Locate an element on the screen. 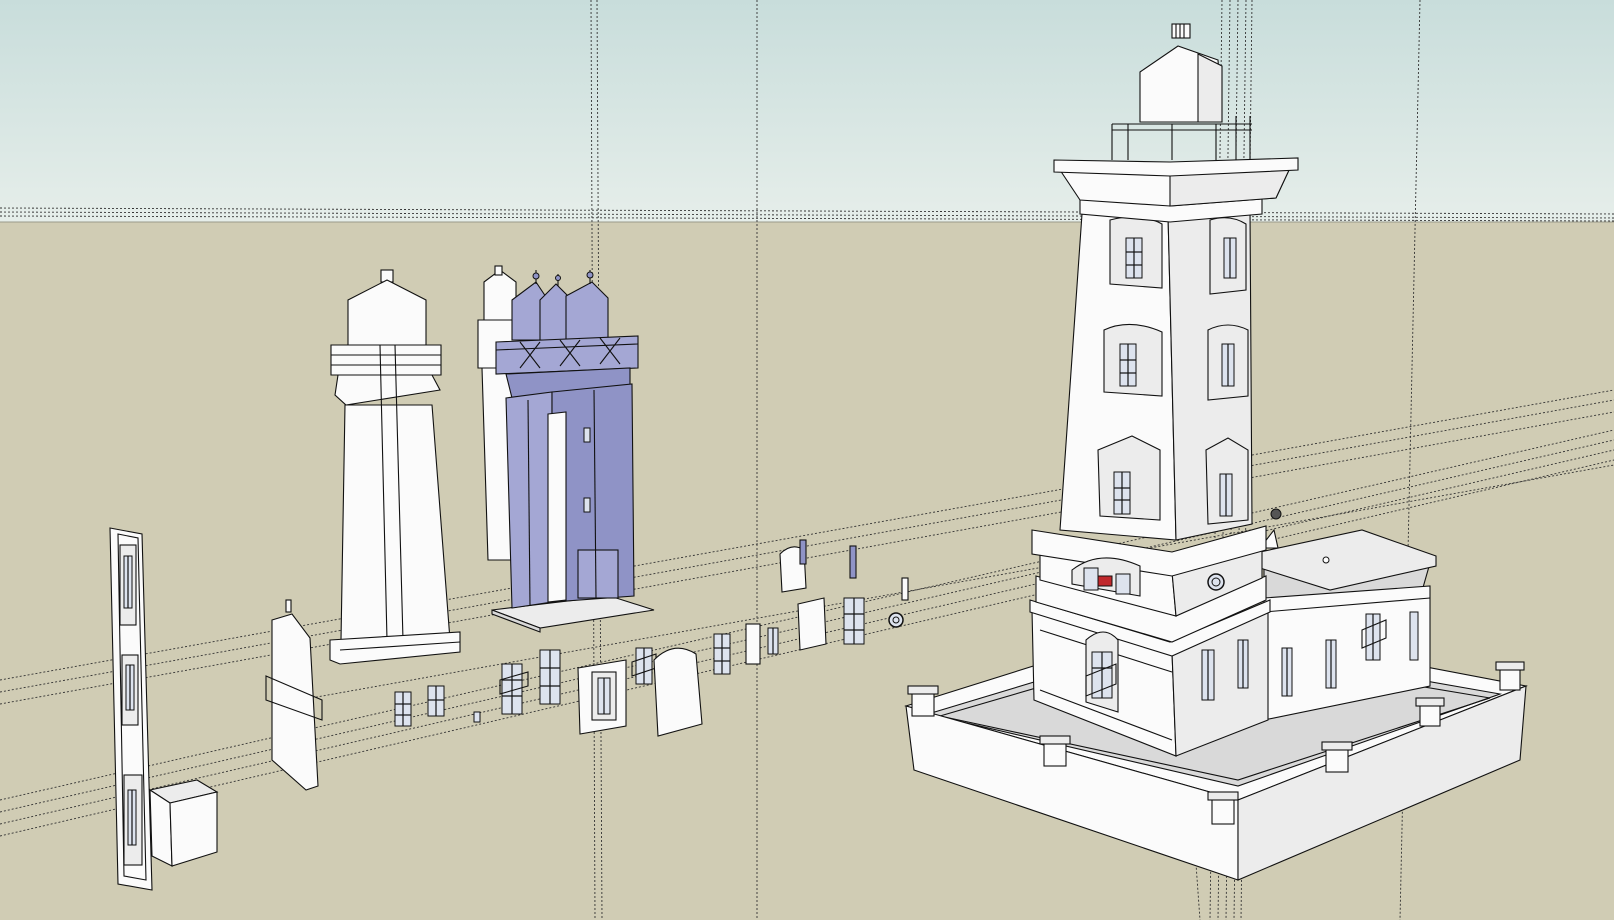 The height and width of the screenshot is (920, 1614). round-window-component is located at coordinates (896, 620).